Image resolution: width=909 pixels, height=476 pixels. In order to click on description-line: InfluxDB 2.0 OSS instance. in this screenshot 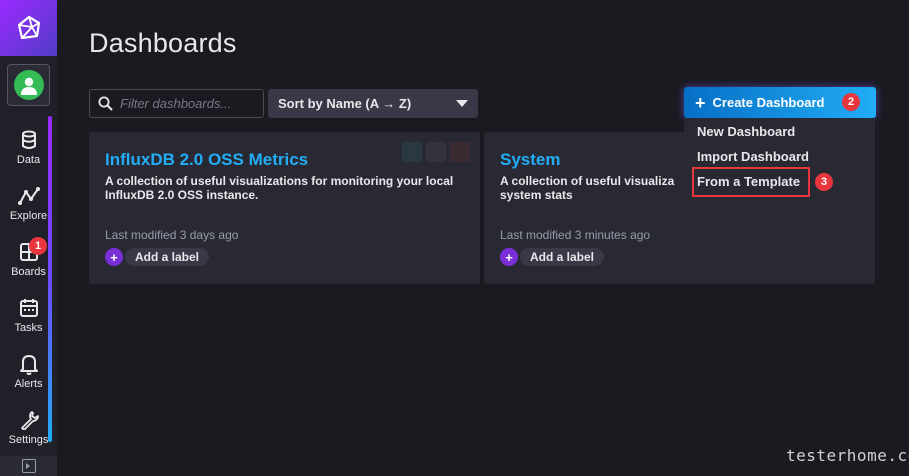, I will do `click(182, 195)`.